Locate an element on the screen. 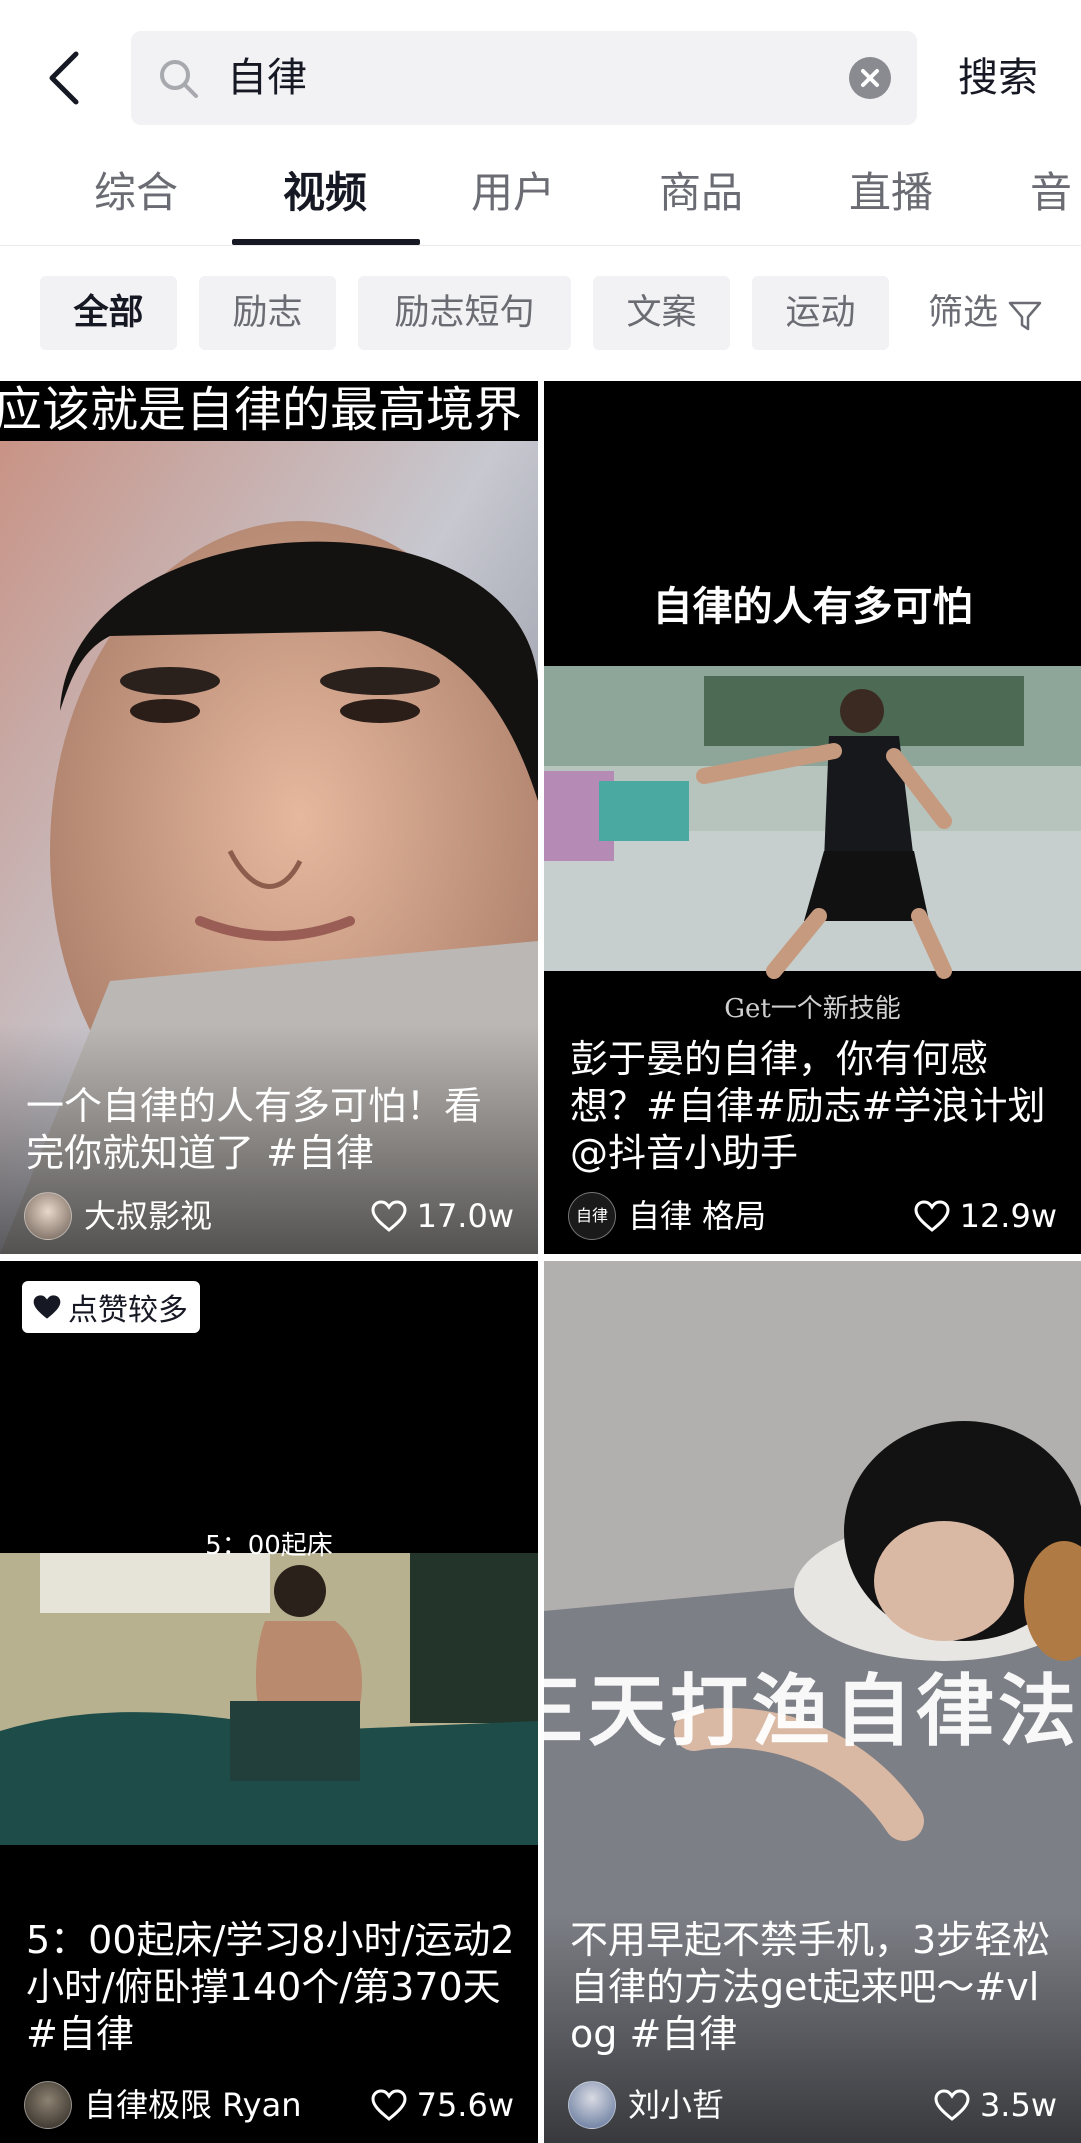 The image size is (1081, 2143). video-overlay-caption: 5：00起床 is located at coordinates (269, 1546).